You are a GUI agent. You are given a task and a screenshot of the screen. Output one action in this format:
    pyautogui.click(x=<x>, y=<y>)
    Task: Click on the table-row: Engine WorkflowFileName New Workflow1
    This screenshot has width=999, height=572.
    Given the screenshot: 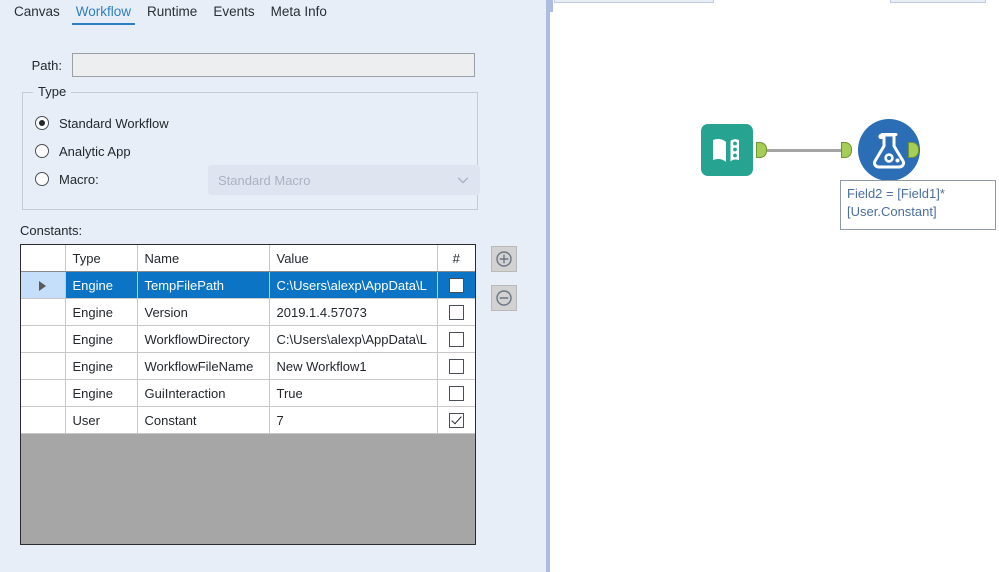 What is the action you would take?
    pyautogui.click(x=248, y=366)
    